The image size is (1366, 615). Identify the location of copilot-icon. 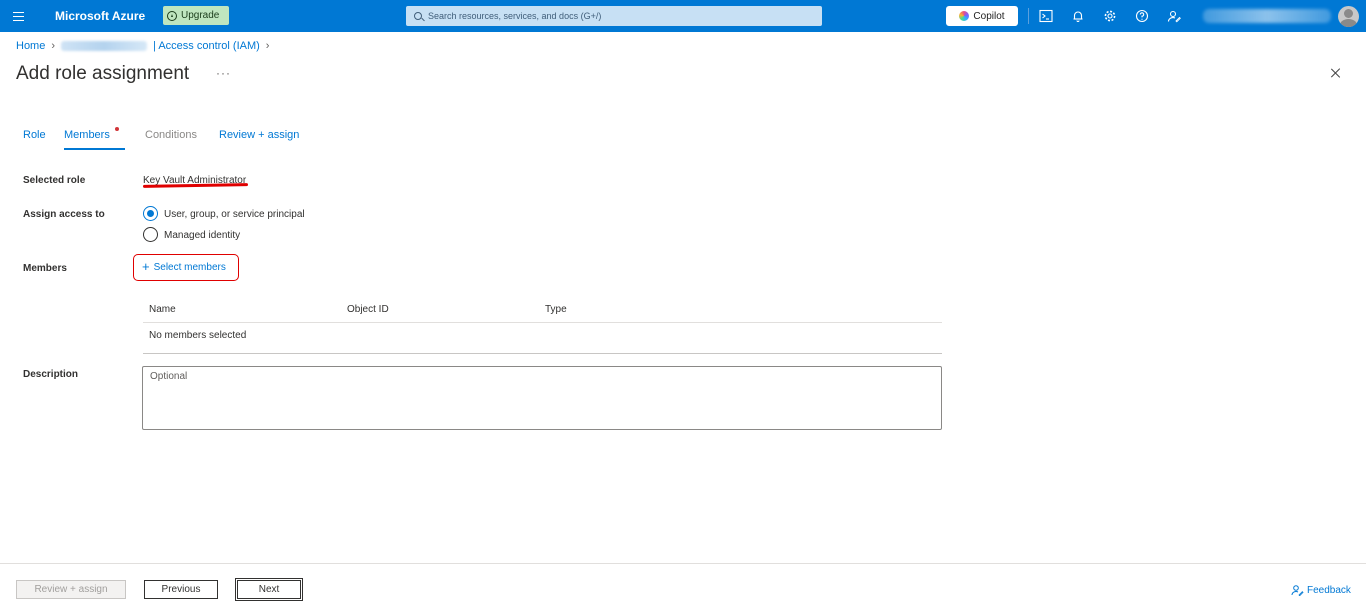
(964, 16).